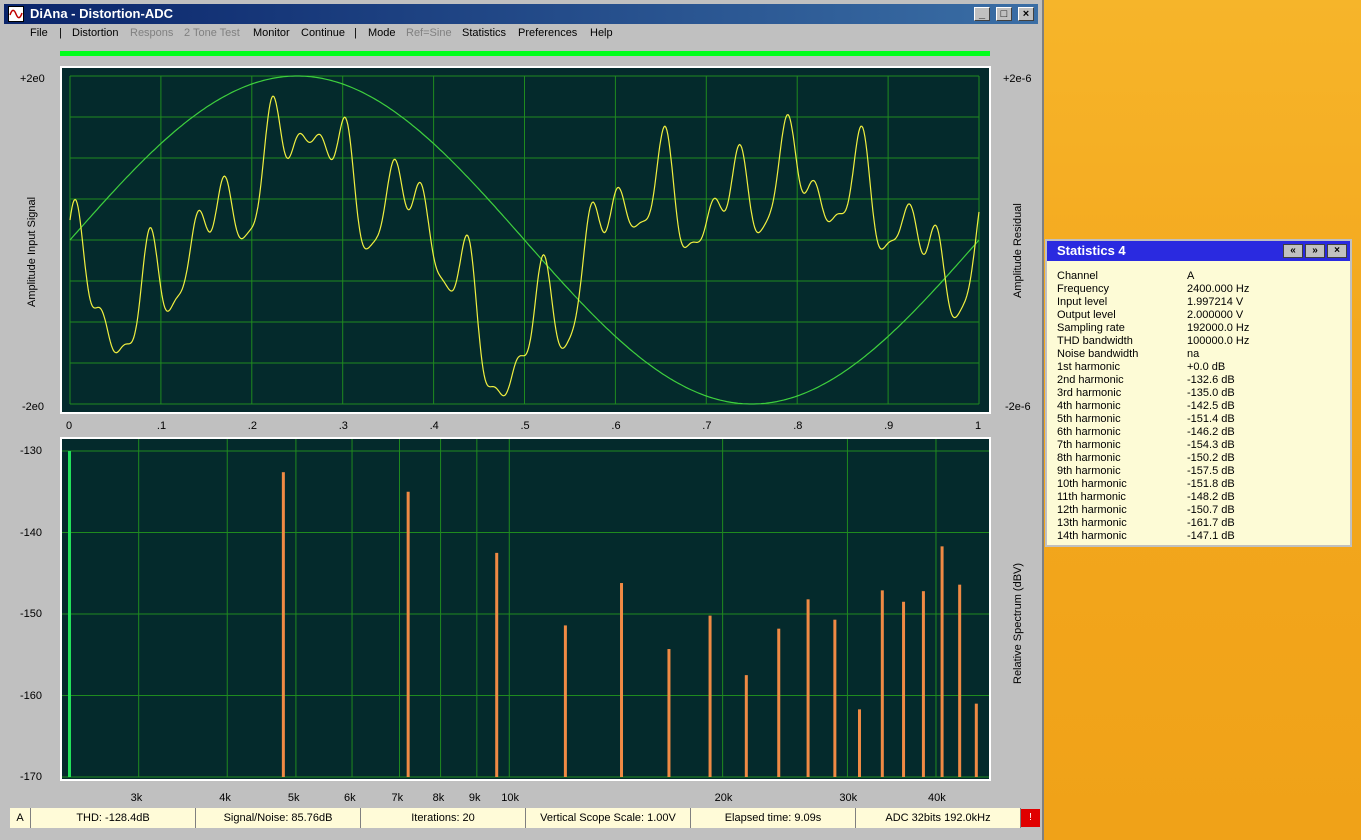 The image size is (1361, 840). I want to click on scope-left-axis-label: Amplitude Input Signal, so click(32, 251).